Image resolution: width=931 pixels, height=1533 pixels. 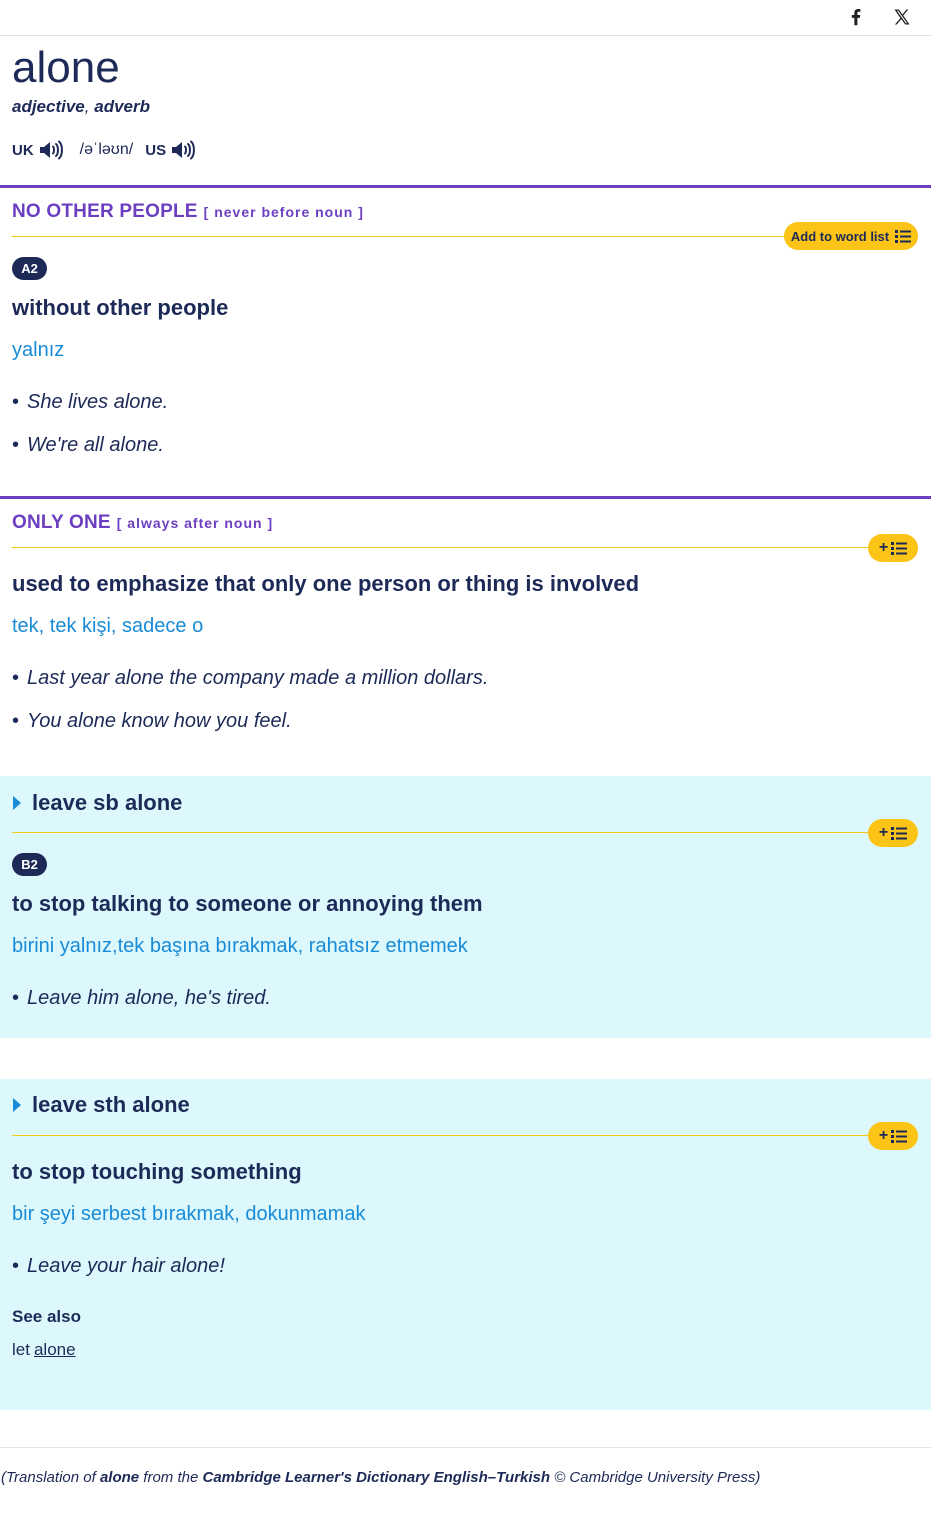 What do you see at coordinates (465, 1447) in the screenshot?
I see `footer-divider` at bounding box center [465, 1447].